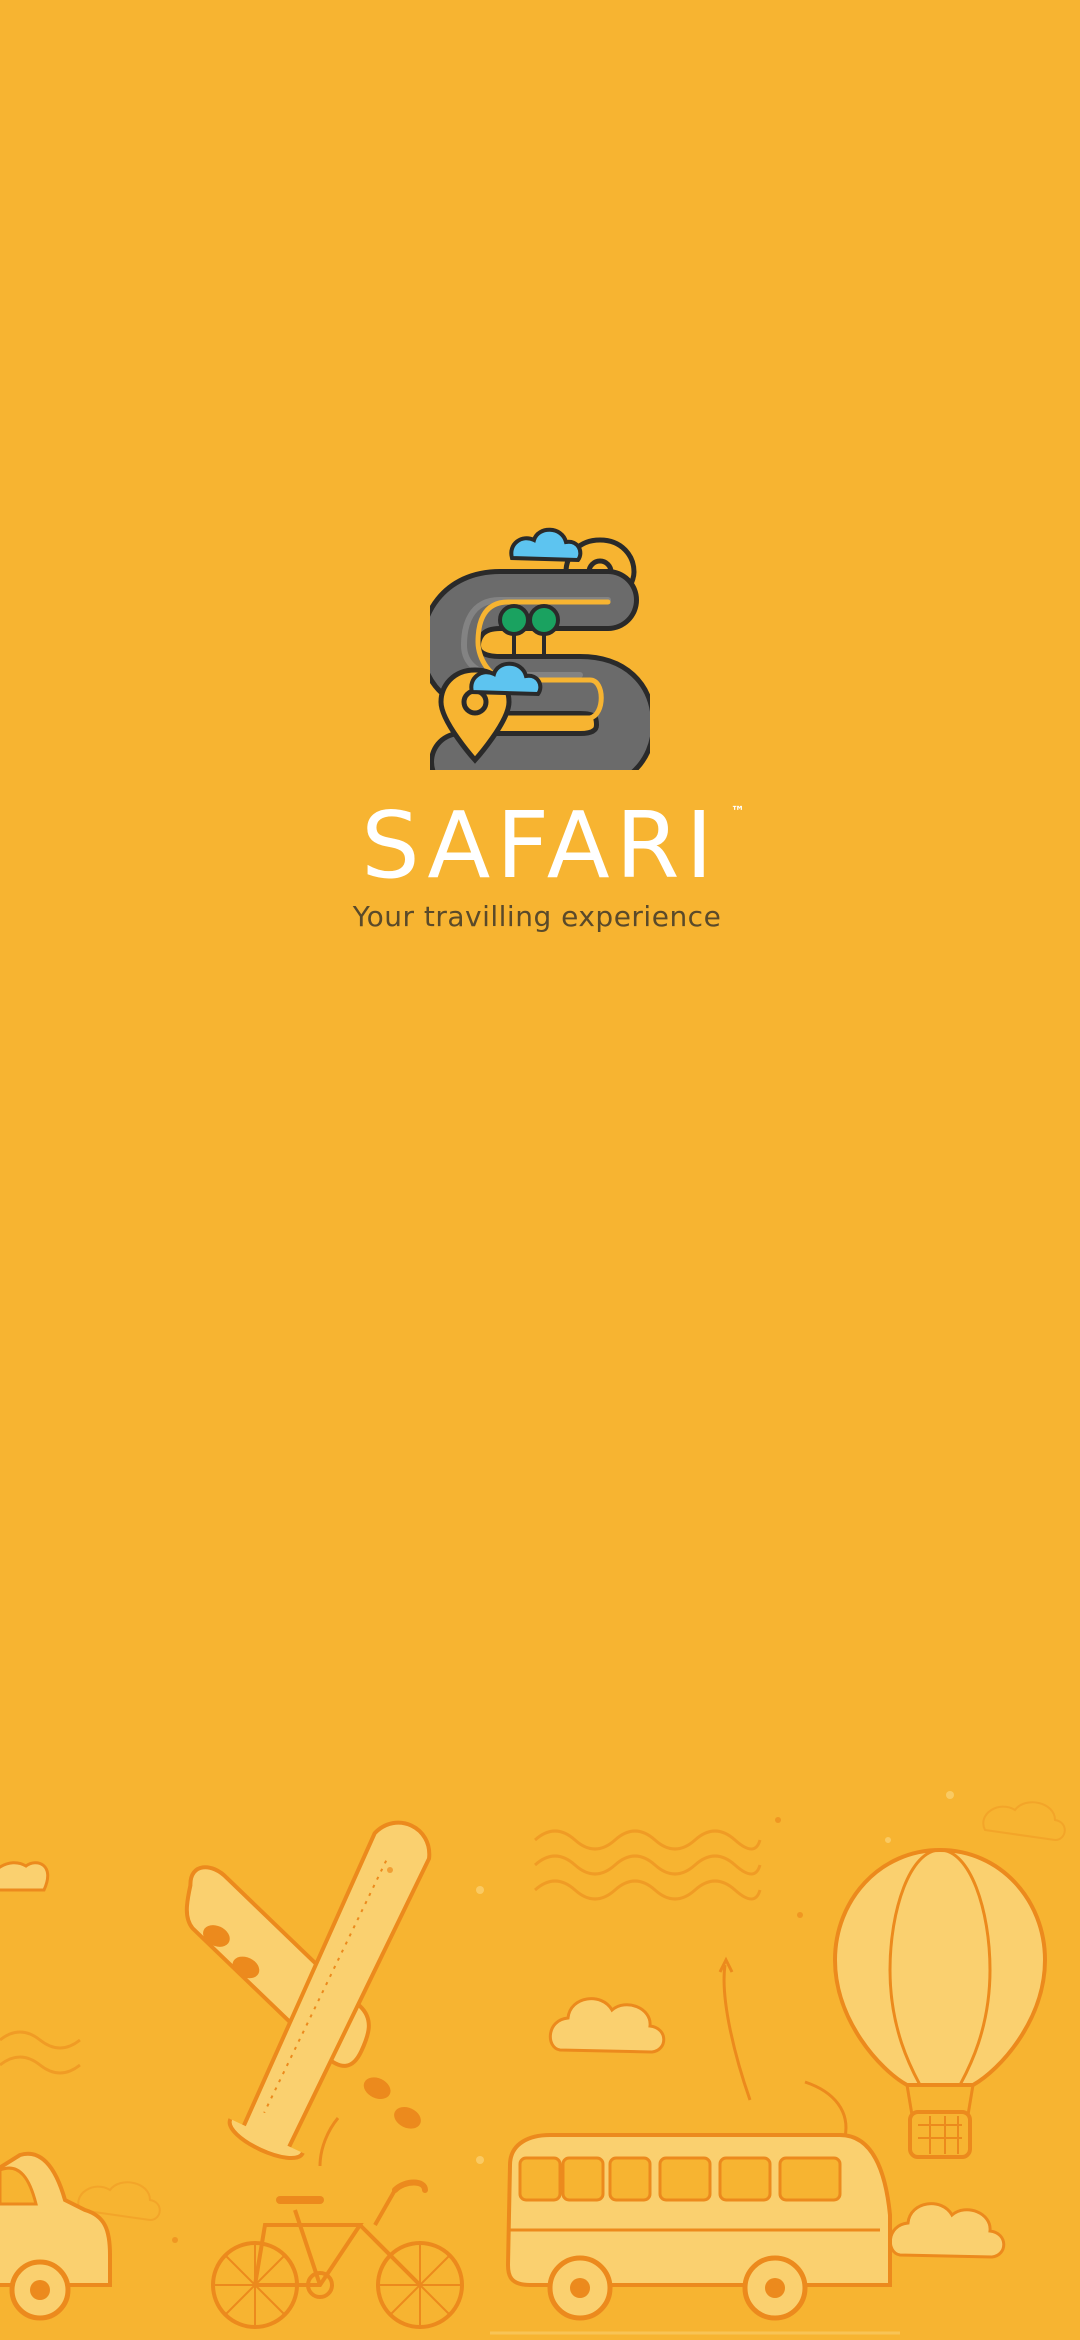 The width and height of the screenshot is (1080, 2340). Describe the element at coordinates (337, 2254) in the screenshot. I see `bicycle-icon` at that location.